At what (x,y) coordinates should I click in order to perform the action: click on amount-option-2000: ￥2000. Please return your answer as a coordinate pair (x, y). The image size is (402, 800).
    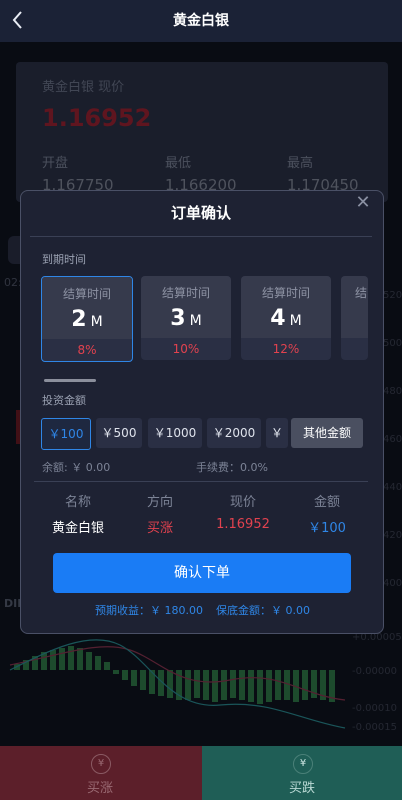
    Looking at the image, I should click on (234, 433).